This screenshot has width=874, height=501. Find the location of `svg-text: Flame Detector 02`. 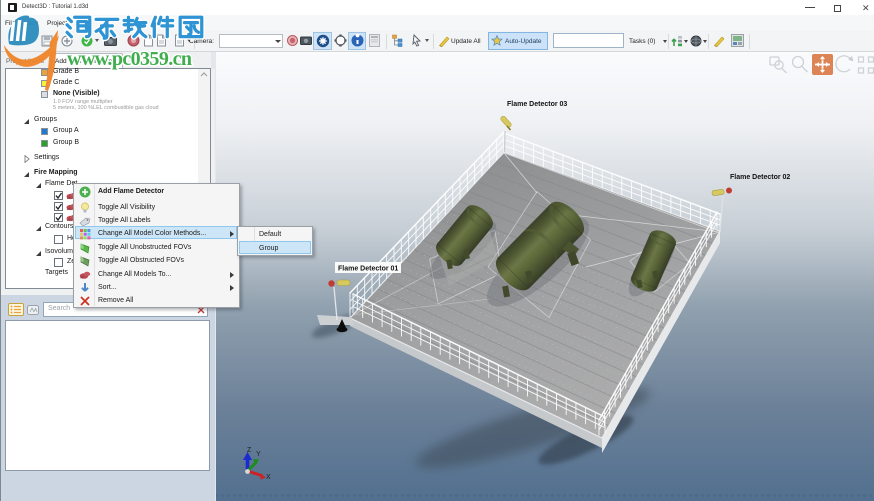

svg-text: Flame Detector 02 is located at coordinates (760, 177).